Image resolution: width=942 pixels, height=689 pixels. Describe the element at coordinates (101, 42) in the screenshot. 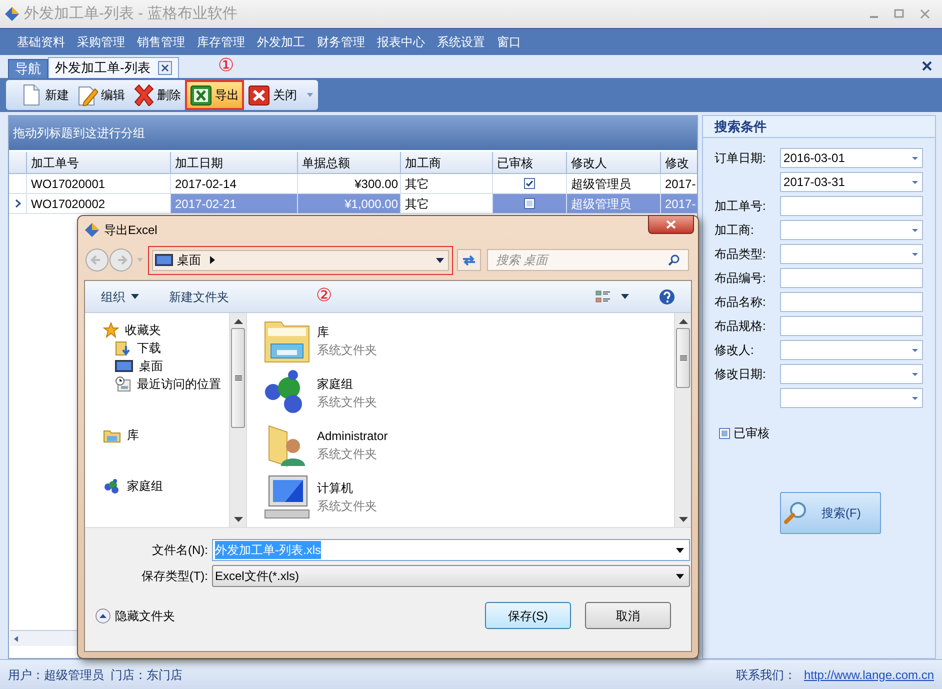

I see `menu-item: 采购管理` at that location.